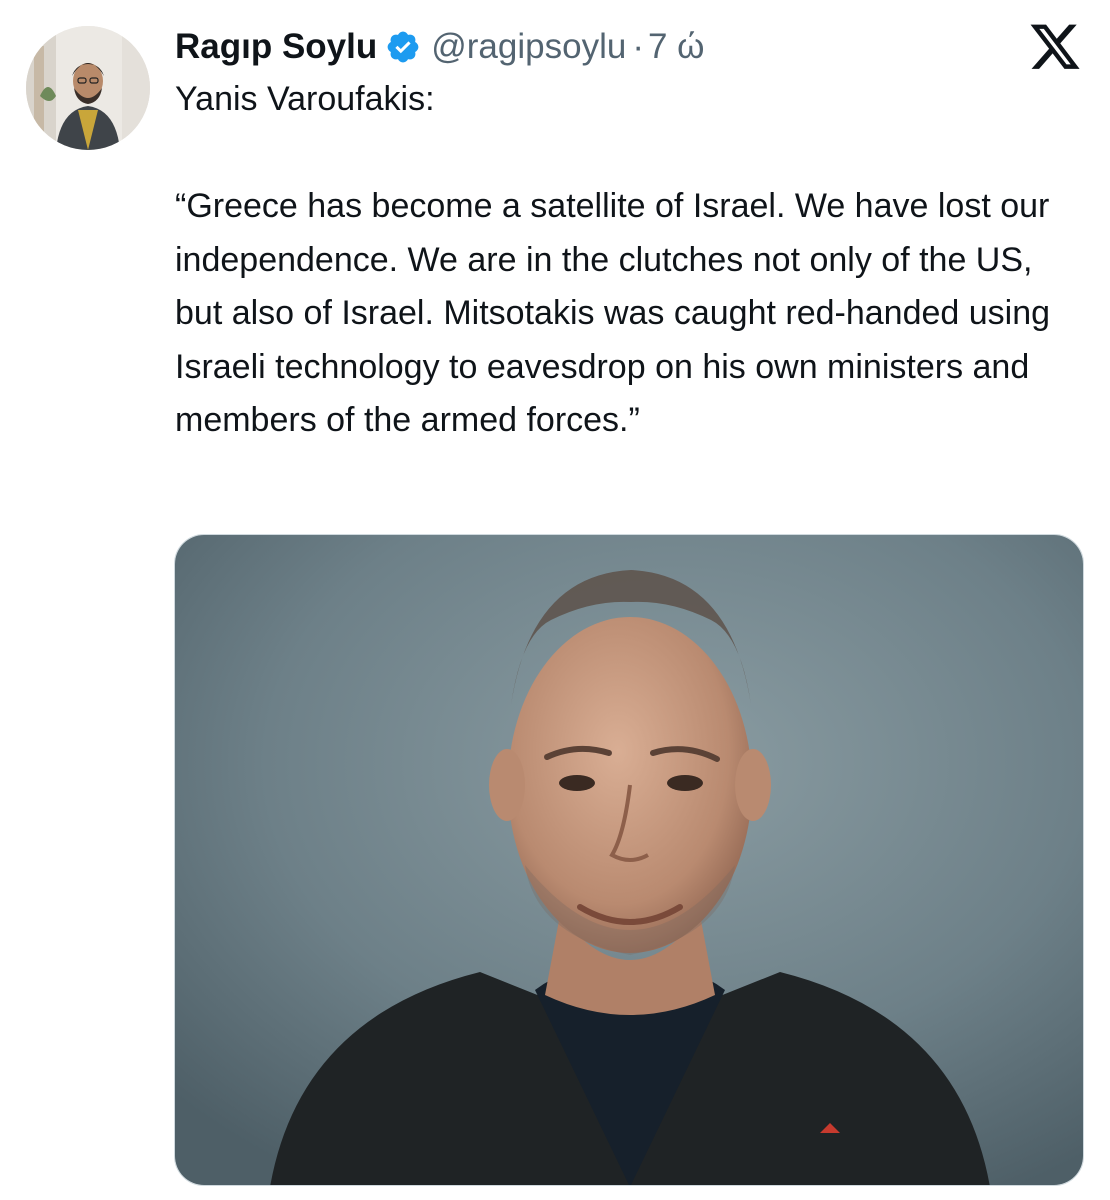 The image size is (1110, 1200). Describe the element at coordinates (403, 47) in the screenshot. I see `verified-badge-icon` at that location.